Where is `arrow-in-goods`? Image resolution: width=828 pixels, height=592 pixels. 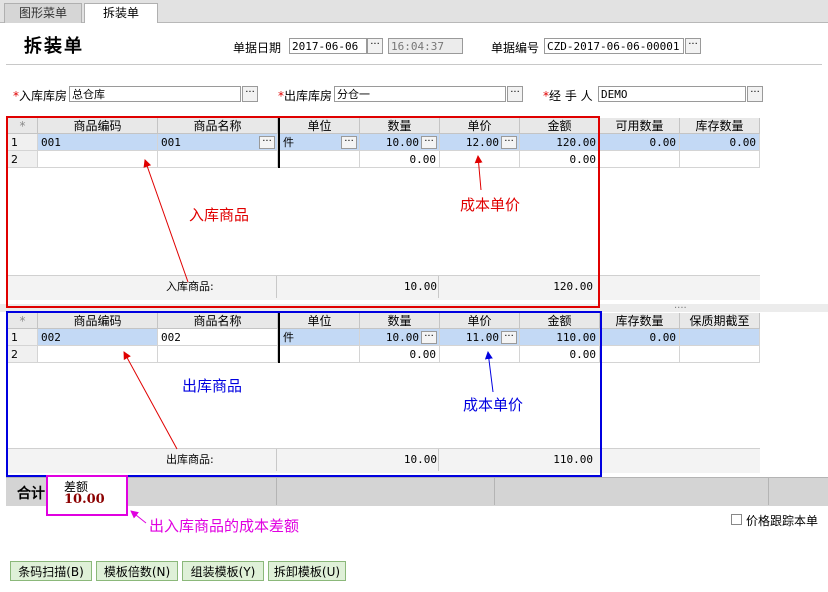 arrow-in-goods is located at coordinates (166, 221).